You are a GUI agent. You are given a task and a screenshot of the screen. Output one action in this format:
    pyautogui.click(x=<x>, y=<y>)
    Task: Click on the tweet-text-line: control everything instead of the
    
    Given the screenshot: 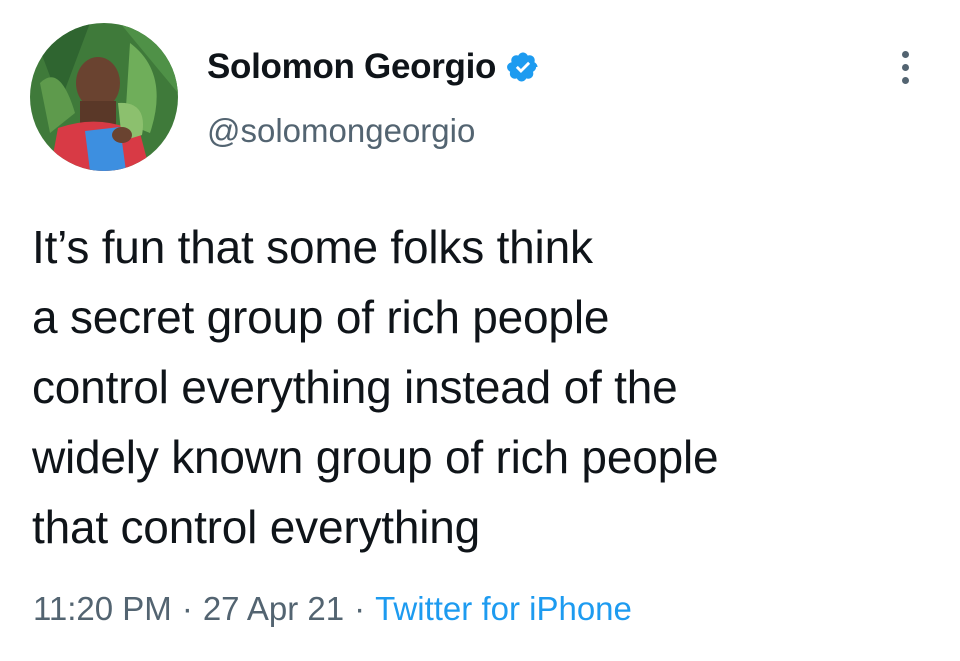 What is the action you would take?
    pyautogui.click(x=355, y=387)
    